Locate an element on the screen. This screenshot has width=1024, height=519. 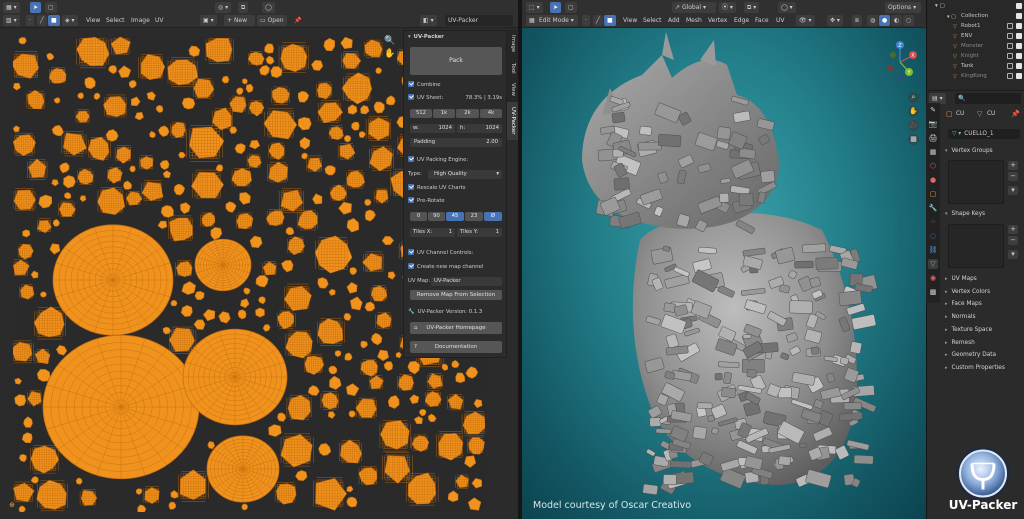
new-image-button: + New is located at coordinates (239, 20).